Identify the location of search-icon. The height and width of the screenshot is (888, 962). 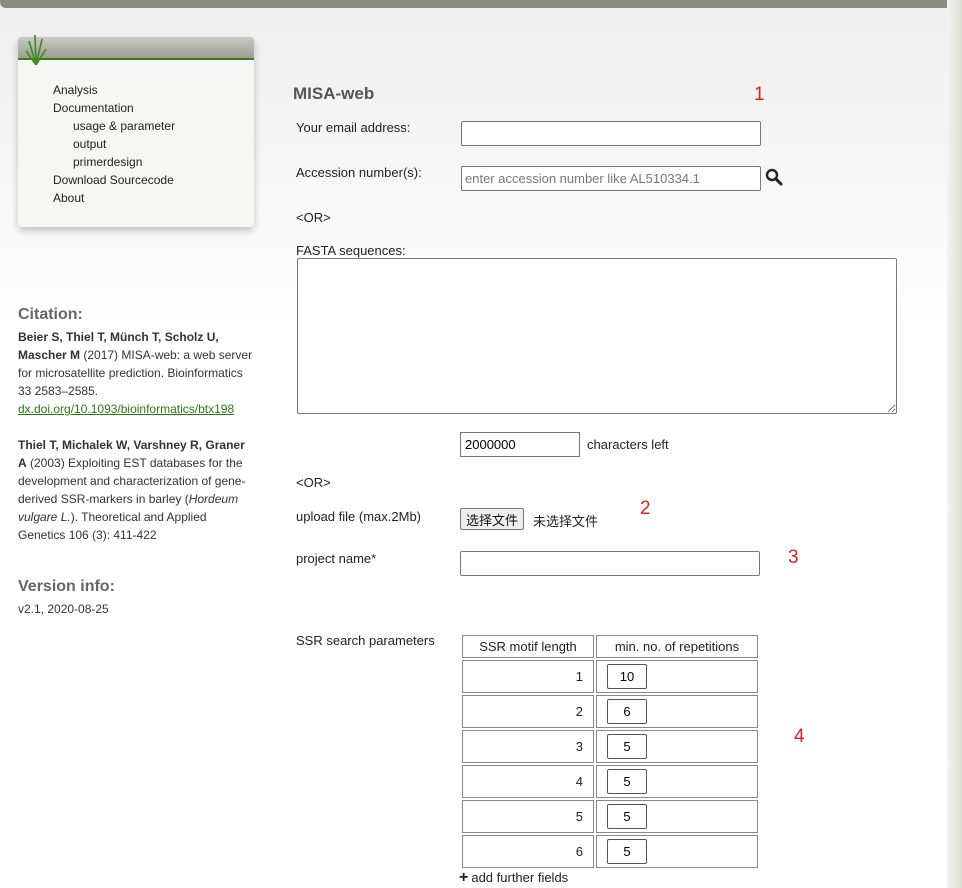
(774, 177).